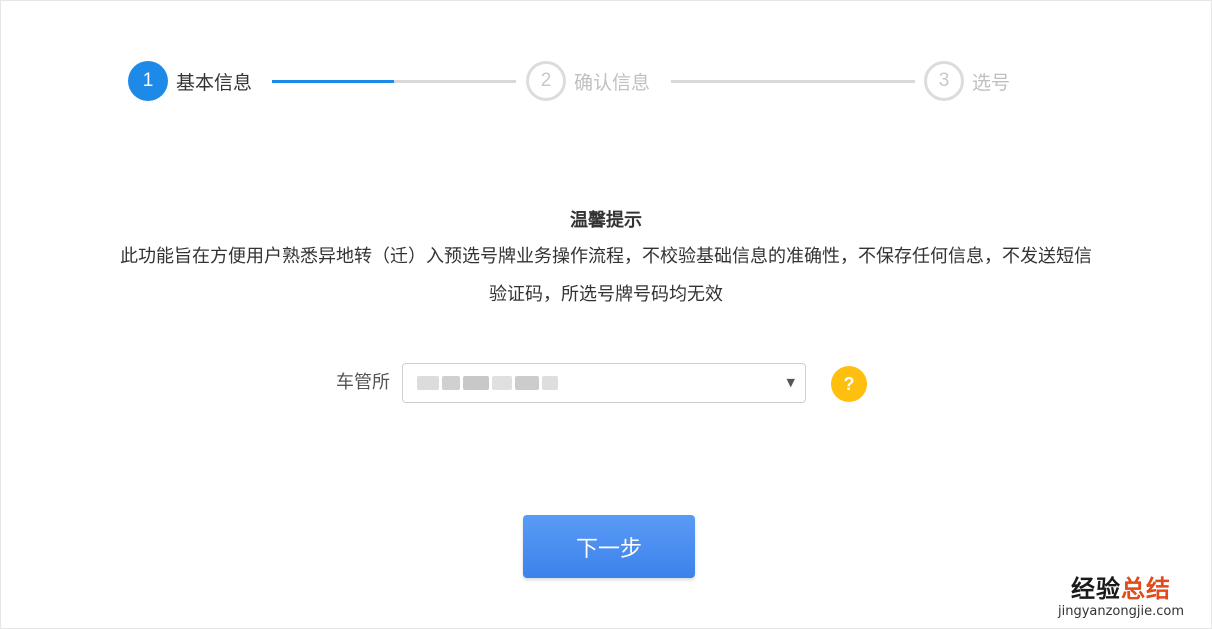  I want to click on step-connector-1-progress, so click(333, 81).